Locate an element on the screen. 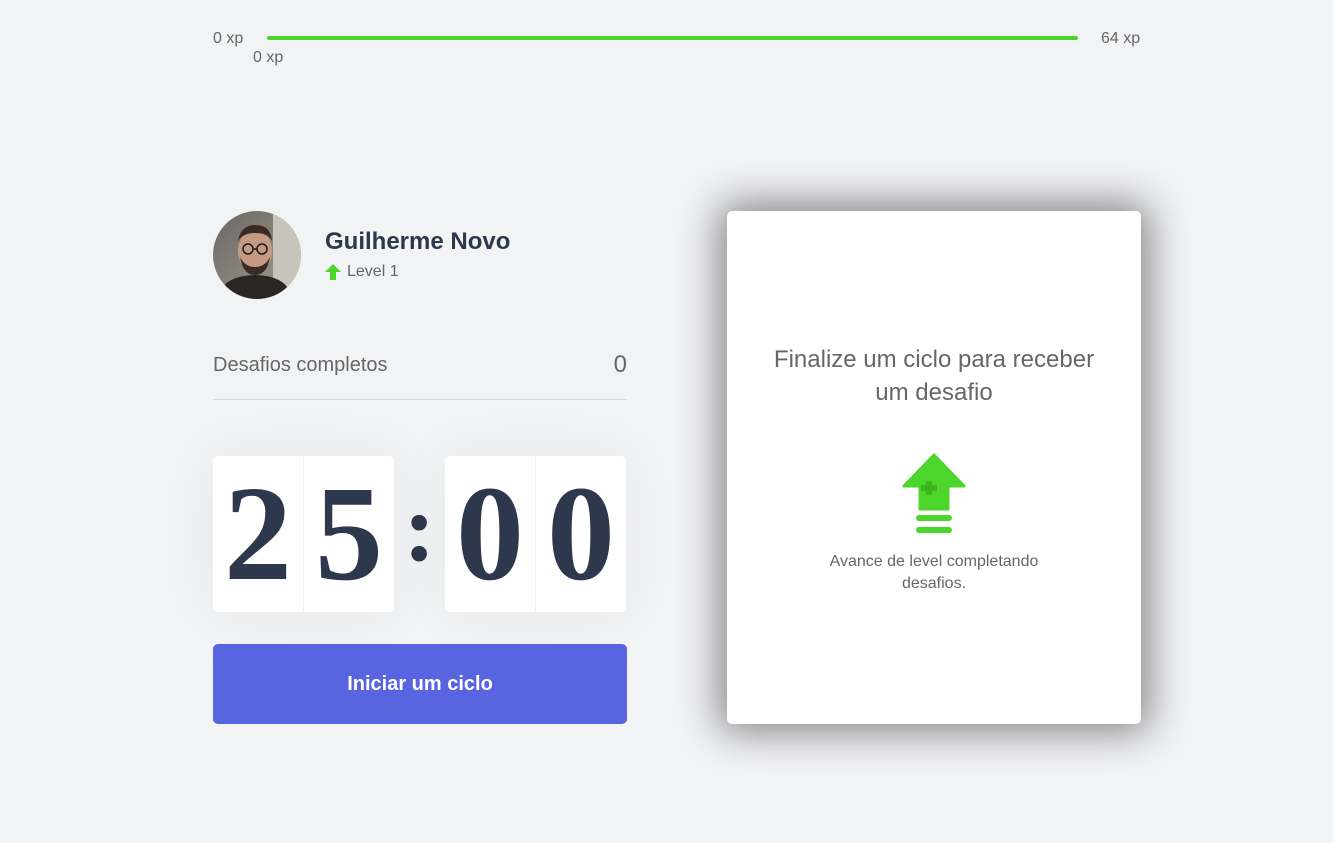  xp-min-label: 0 xp is located at coordinates (228, 38).